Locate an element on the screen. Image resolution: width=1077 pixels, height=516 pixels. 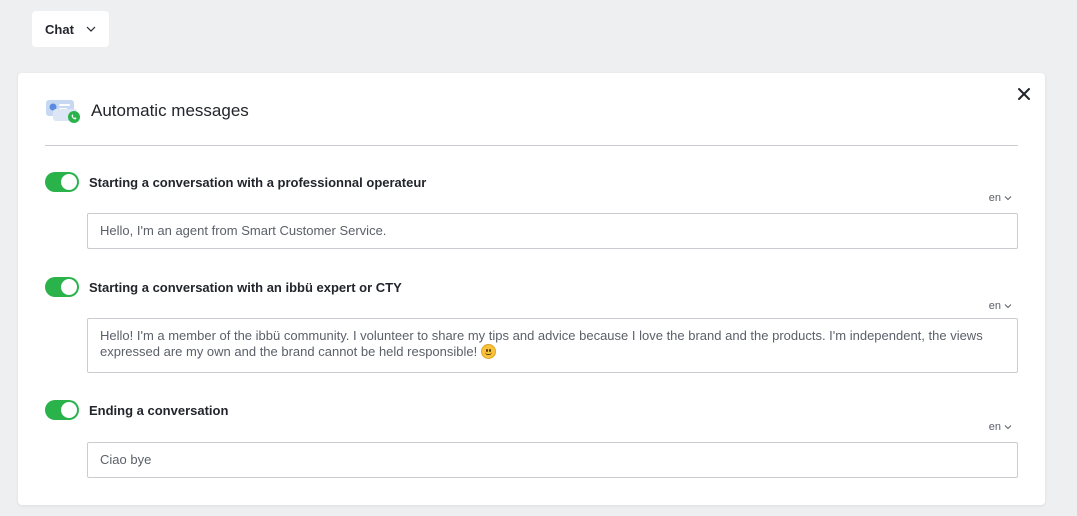
section-ending: Ending a conversation en Ciao bye is located at coordinates (531, 440).